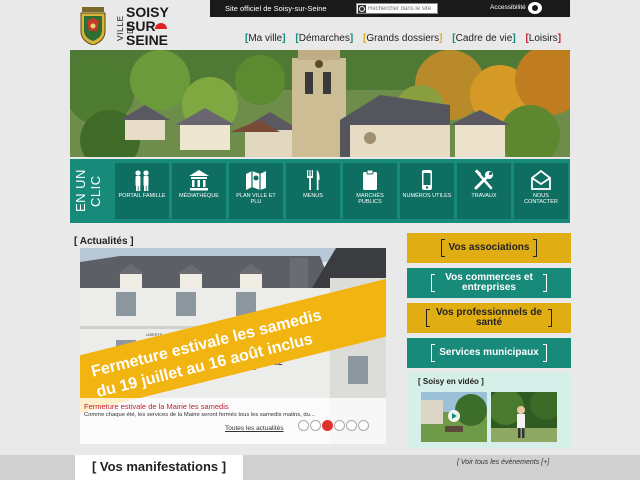 This screenshot has height=480, width=640. I want to click on logo-ville-de: VILLE DE, so click(125, 28).